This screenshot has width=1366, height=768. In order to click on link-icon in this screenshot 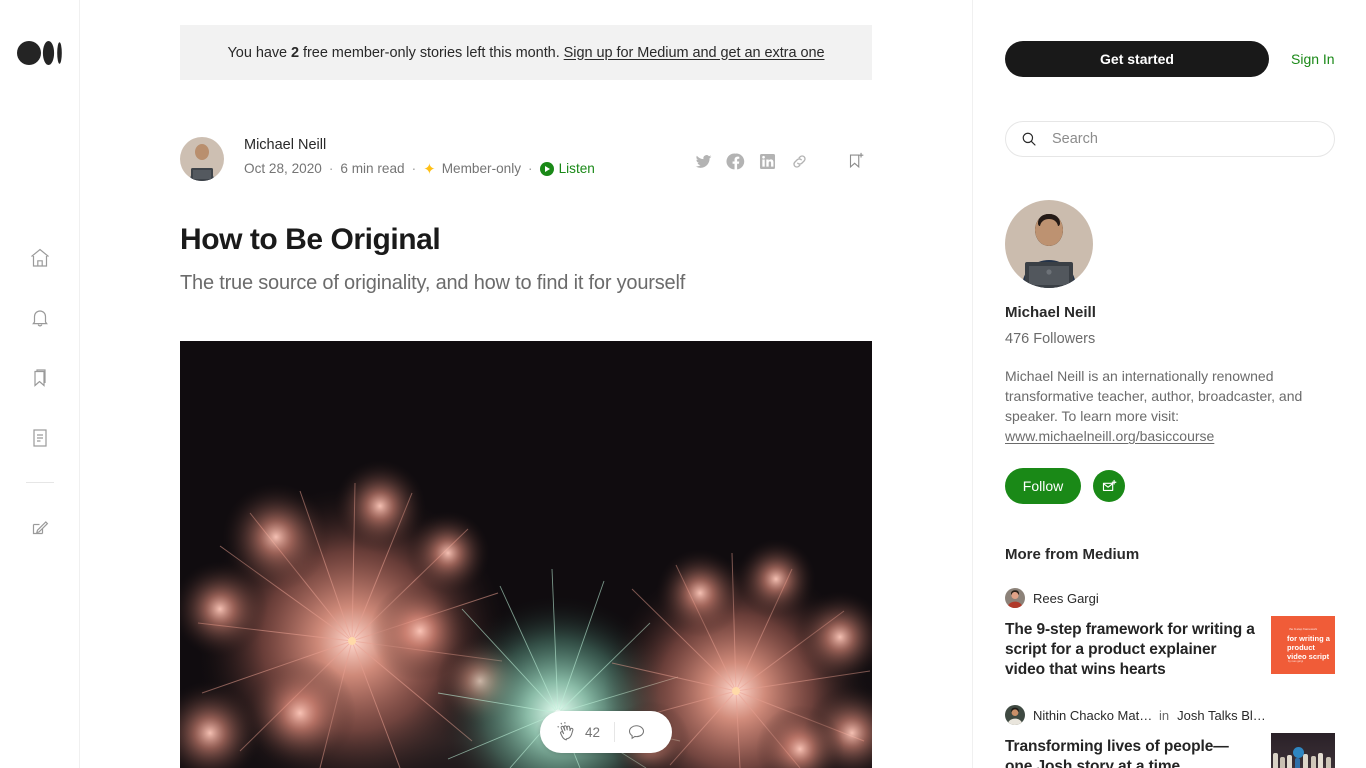, I will do `click(799, 161)`.